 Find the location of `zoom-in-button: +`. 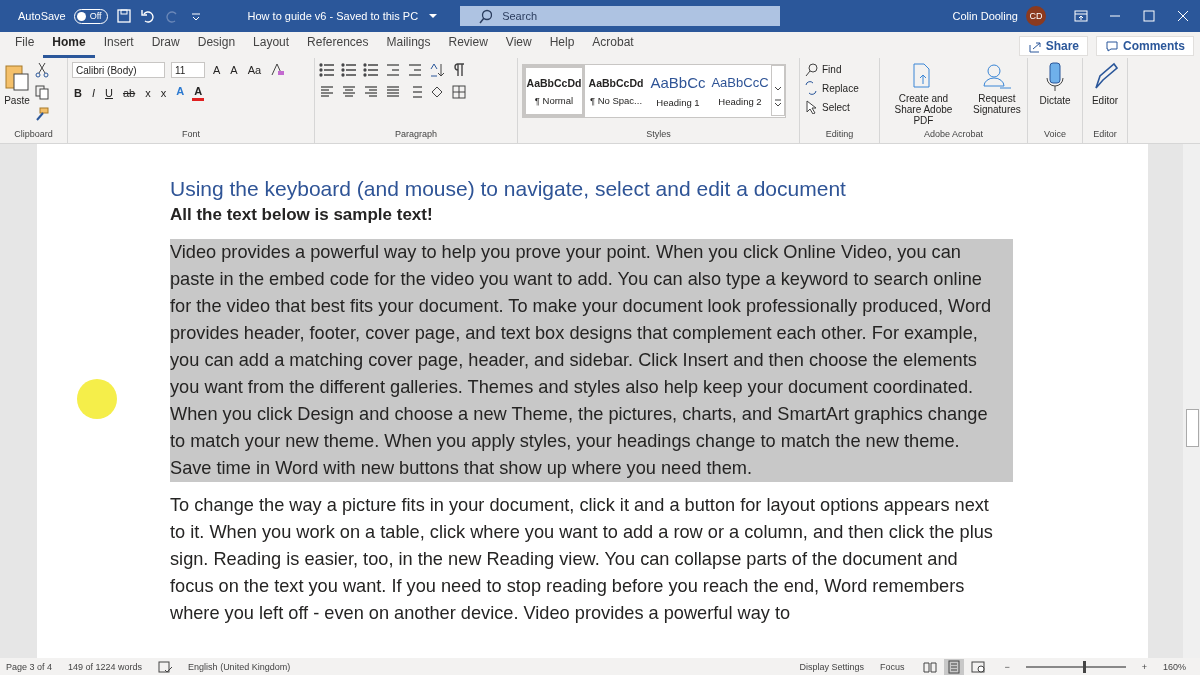

zoom-in-button: + is located at coordinates (1144, 667).